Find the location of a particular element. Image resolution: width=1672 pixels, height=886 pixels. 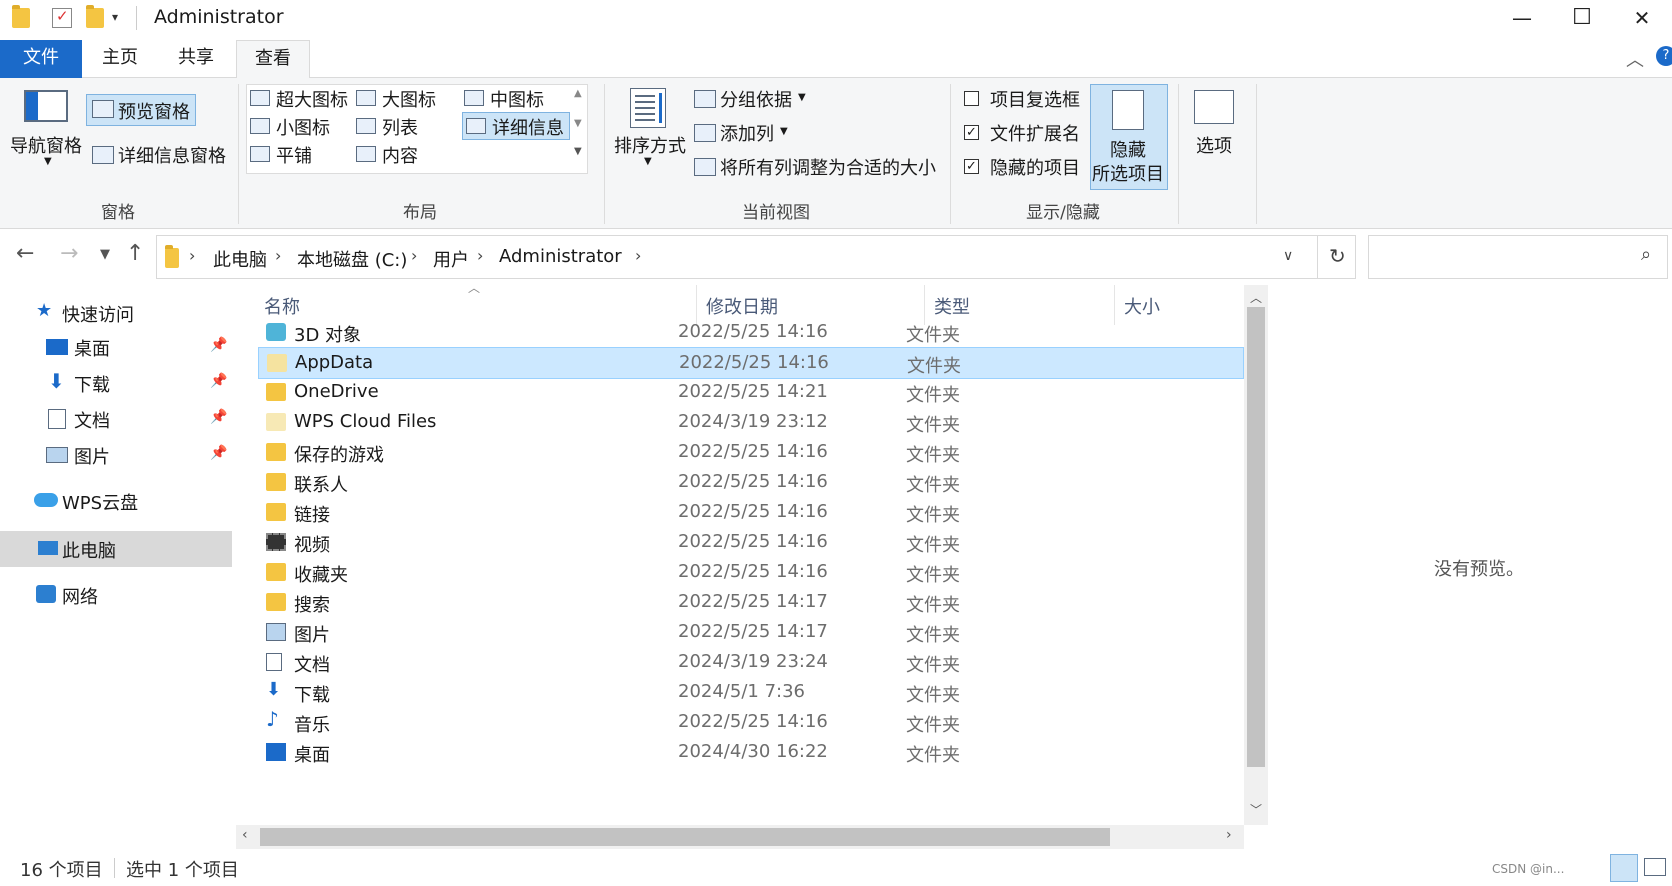

table-row: WPS Cloud Files 2024/3/19 23:12 文件夹 is located at coordinates (751, 423).